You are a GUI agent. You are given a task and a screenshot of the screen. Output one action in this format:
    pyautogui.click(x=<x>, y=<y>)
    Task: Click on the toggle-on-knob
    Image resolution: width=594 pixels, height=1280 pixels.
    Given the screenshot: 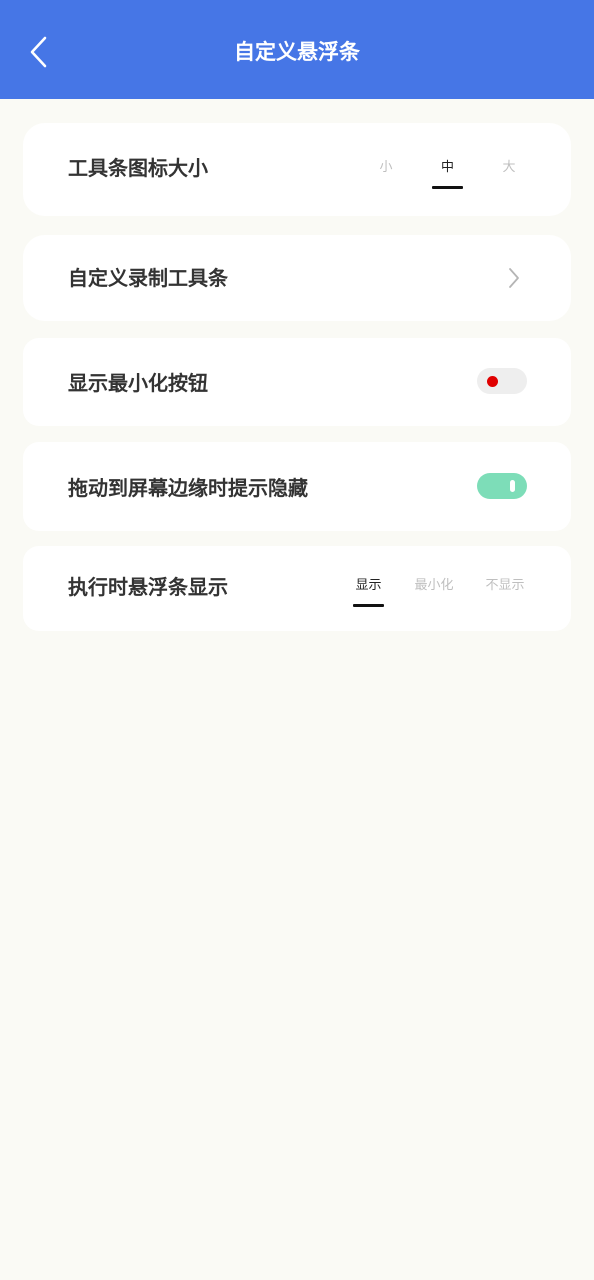 What is the action you would take?
    pyautogui.click(x=512, y=486)
    